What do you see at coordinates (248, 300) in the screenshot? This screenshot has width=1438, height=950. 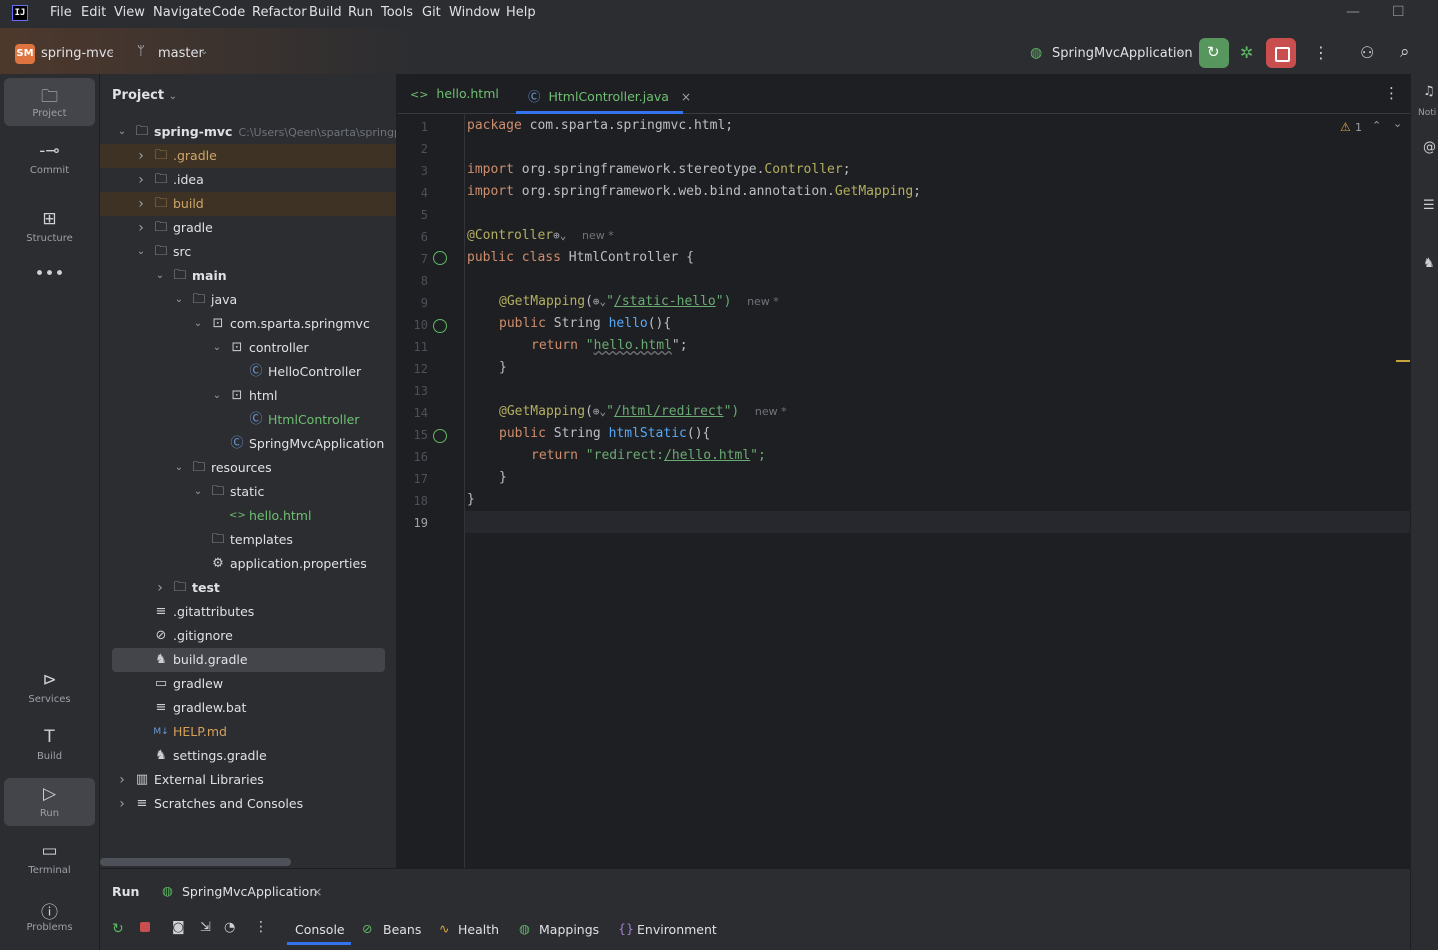 I see `tree-item-java: ⌄ 🗀 java` at bounding box center [248, 300].